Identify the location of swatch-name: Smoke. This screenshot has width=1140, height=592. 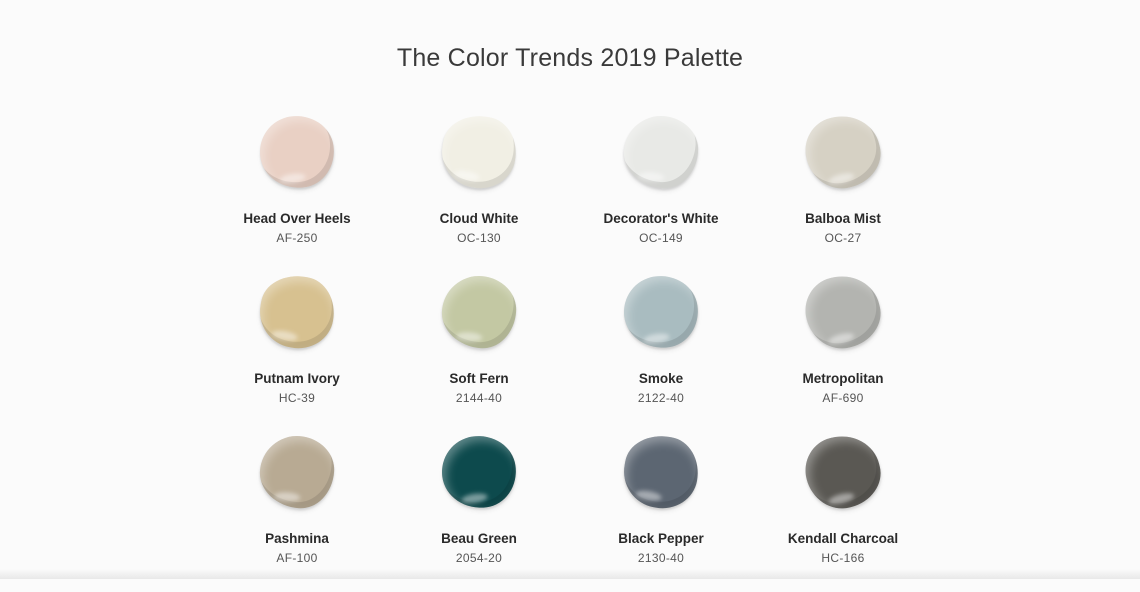
(661, 378).